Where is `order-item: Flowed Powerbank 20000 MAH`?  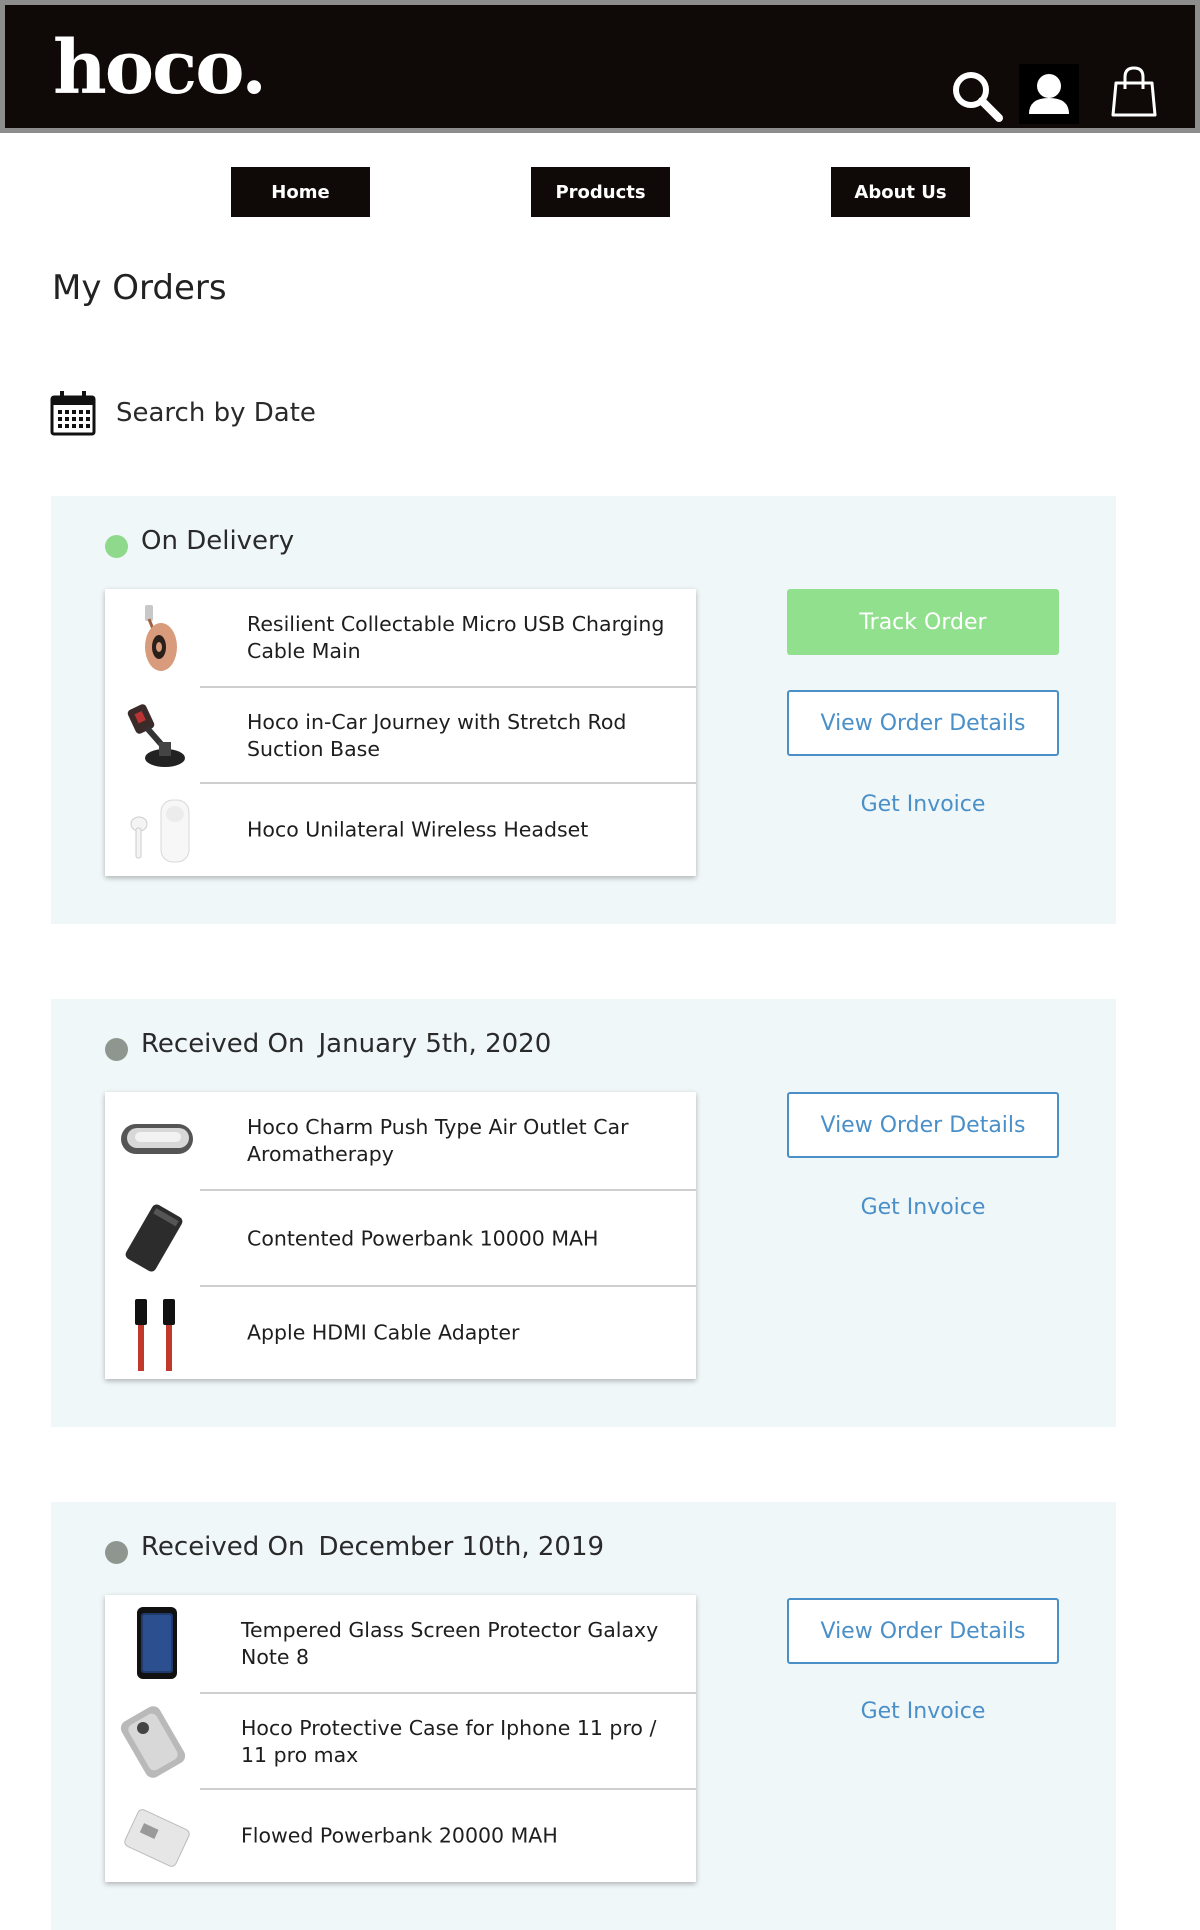
order-item: Flowed Powerbank 20000 MAH is located at coordinates (400, 1836).